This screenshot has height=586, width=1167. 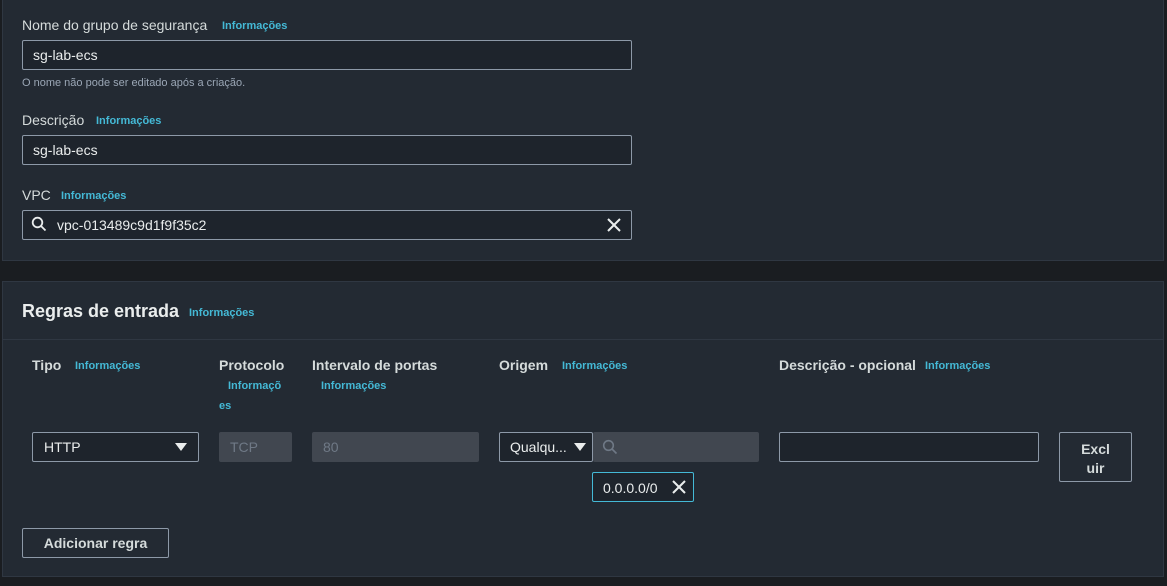 What do you see at coordinates (93, 196) in the screenshot?
I see `vpc-info-link: Informações` at bounding box center [93, 196].